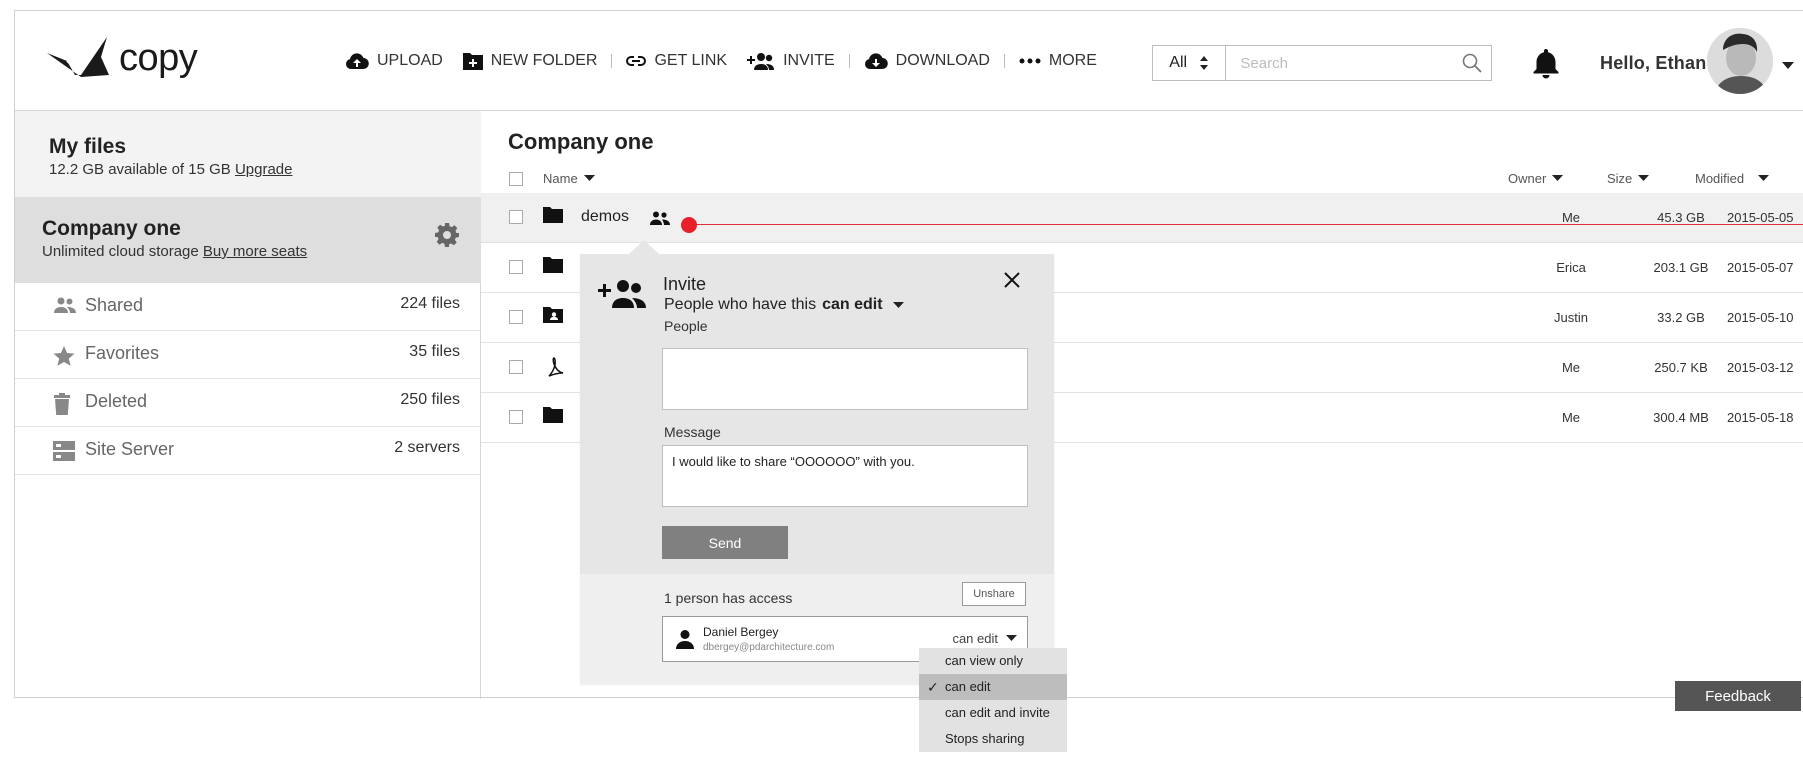 This screenshot has width=1803, height=759. I want to click on file-size: 203.1 GB, so click(1681, 267).